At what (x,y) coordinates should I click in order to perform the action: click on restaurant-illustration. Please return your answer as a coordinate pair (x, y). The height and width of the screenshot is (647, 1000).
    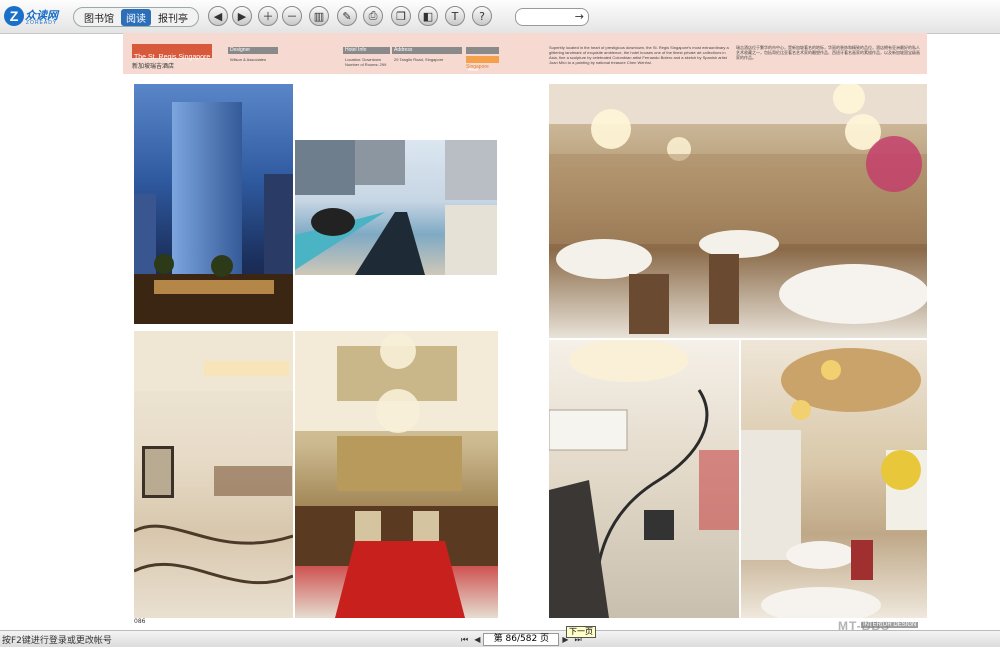
    Looking at the image, I should click on (834, 483).